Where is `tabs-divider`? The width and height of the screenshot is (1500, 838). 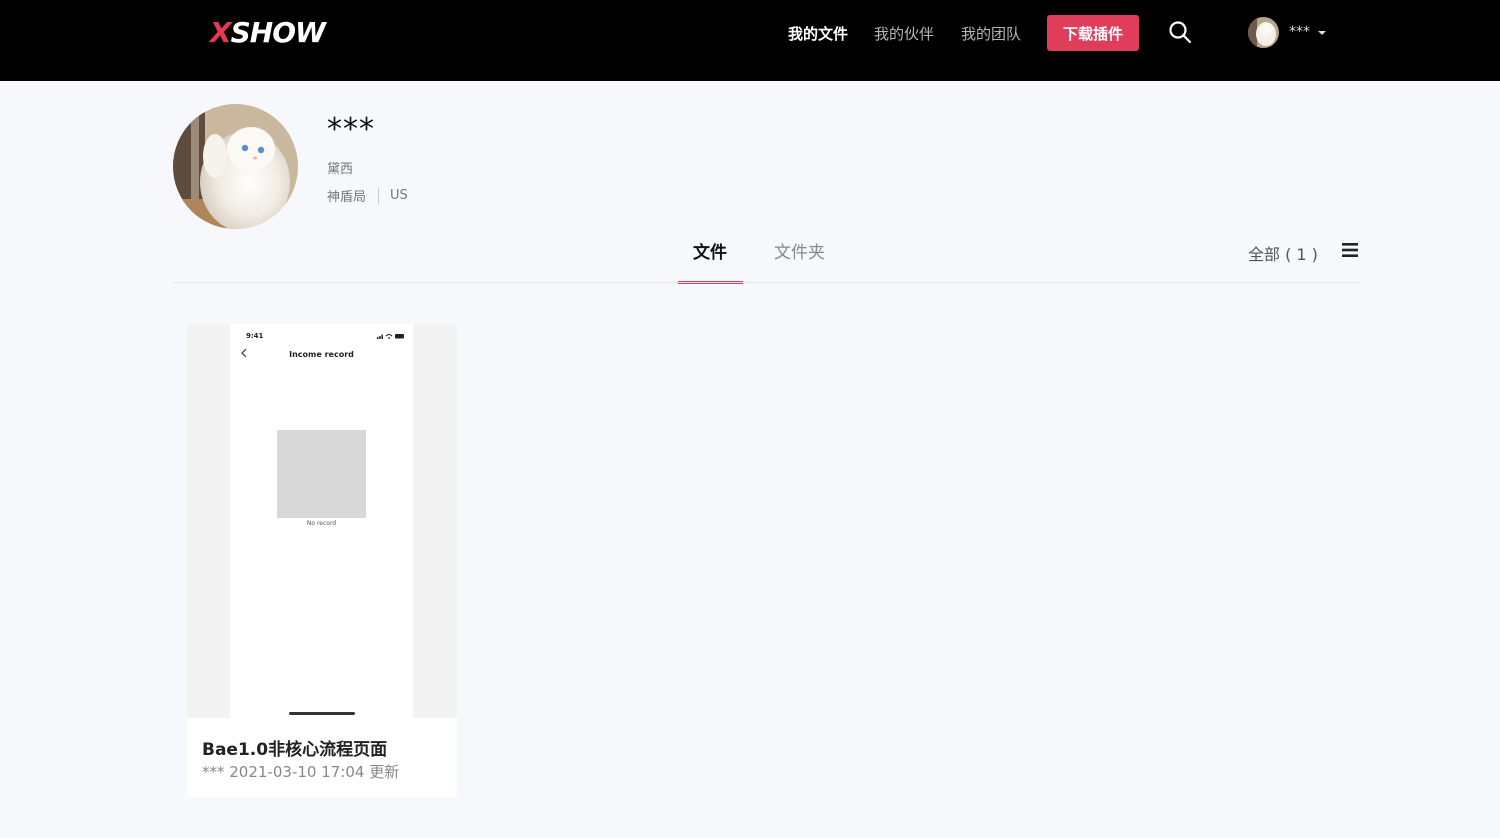 tabs-divider is located at coordinates (766, 282).